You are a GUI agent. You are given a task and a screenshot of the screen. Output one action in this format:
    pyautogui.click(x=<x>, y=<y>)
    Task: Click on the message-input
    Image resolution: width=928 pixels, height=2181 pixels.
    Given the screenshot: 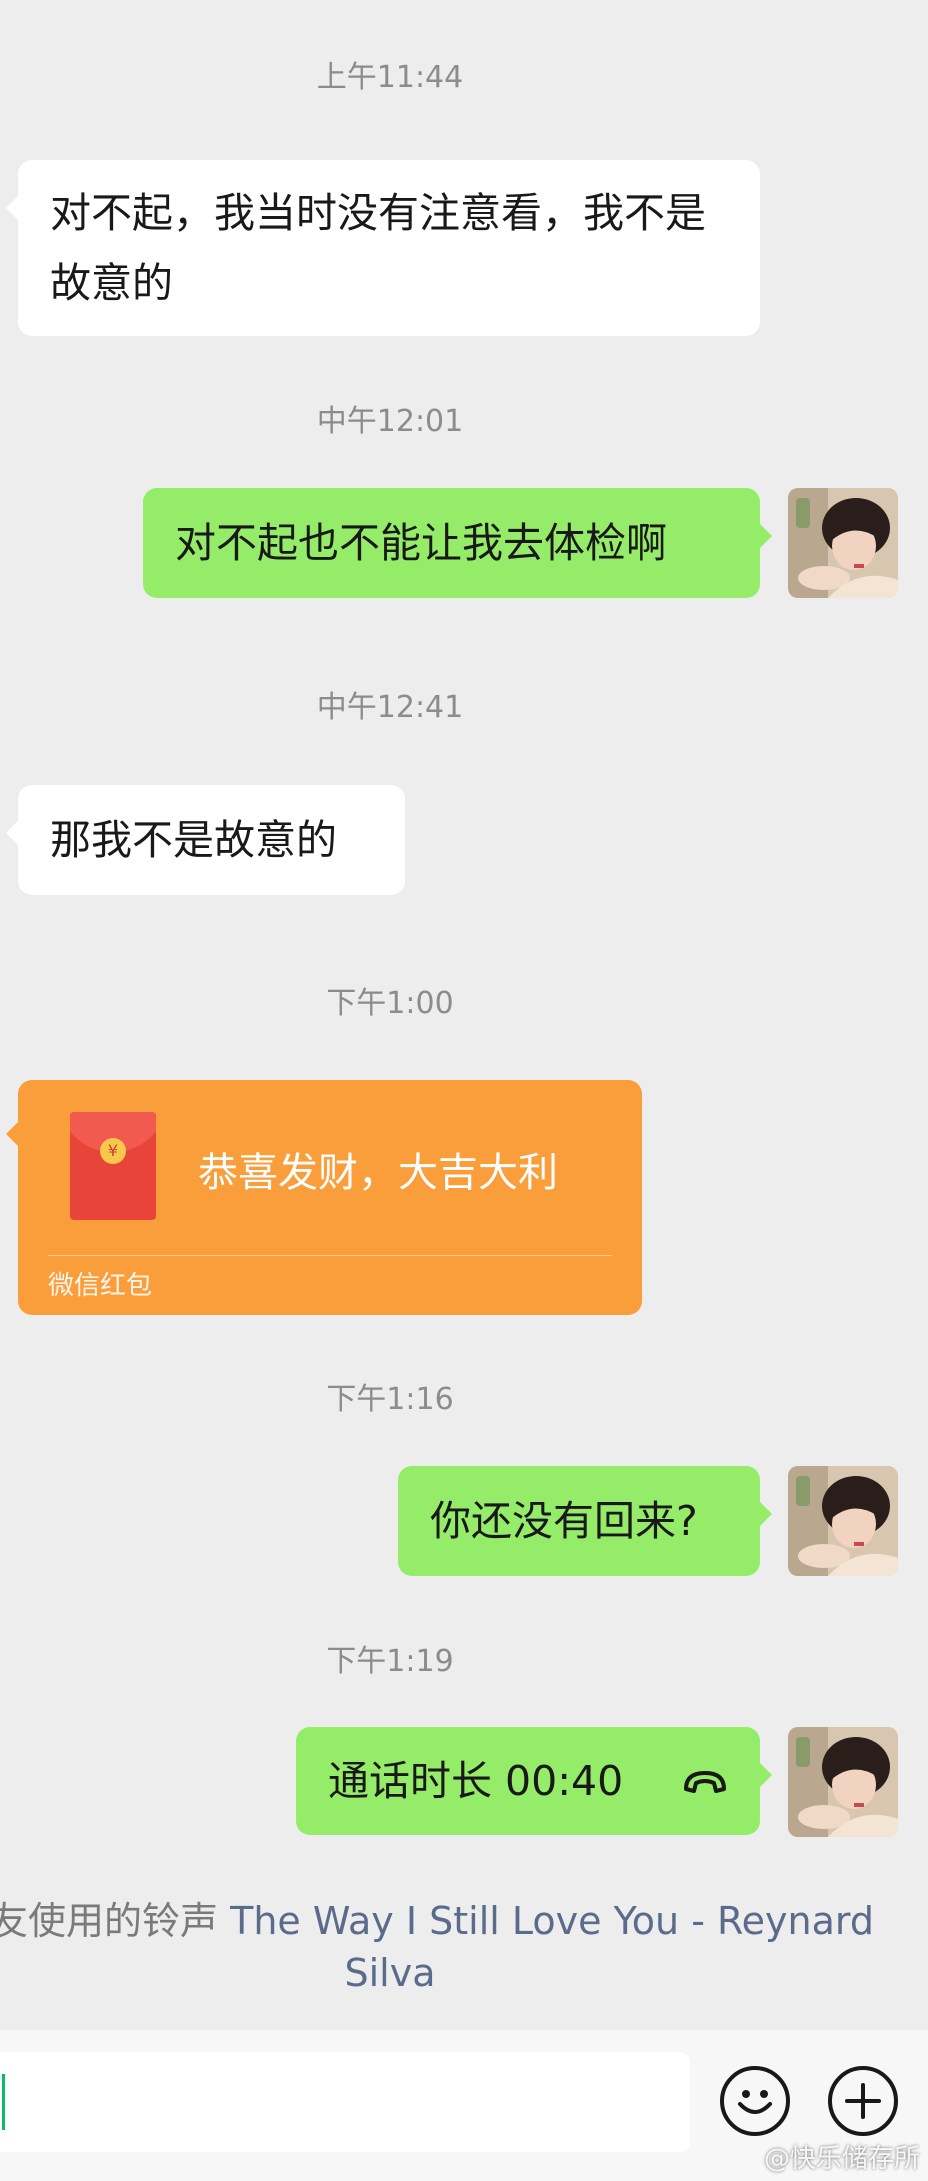 What is the action you would take?
    pyautogui.click(x=345, y=2102)
    